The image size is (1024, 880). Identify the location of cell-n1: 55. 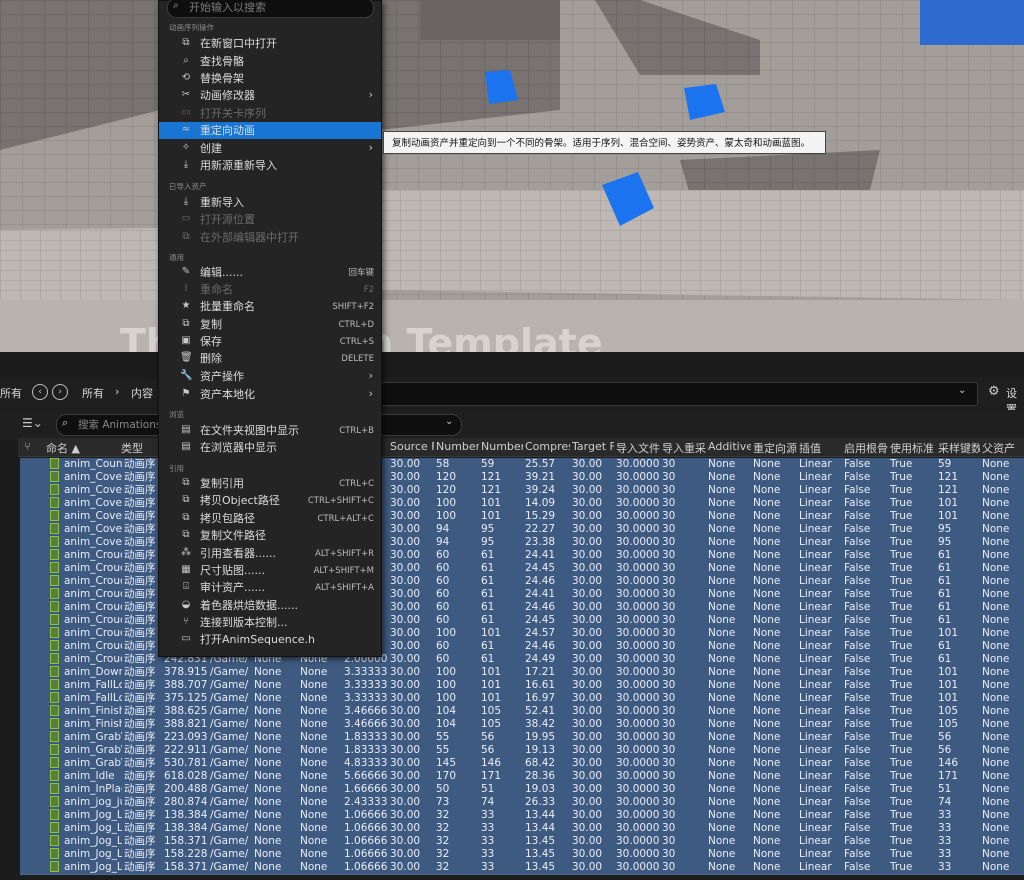
(443, 737).